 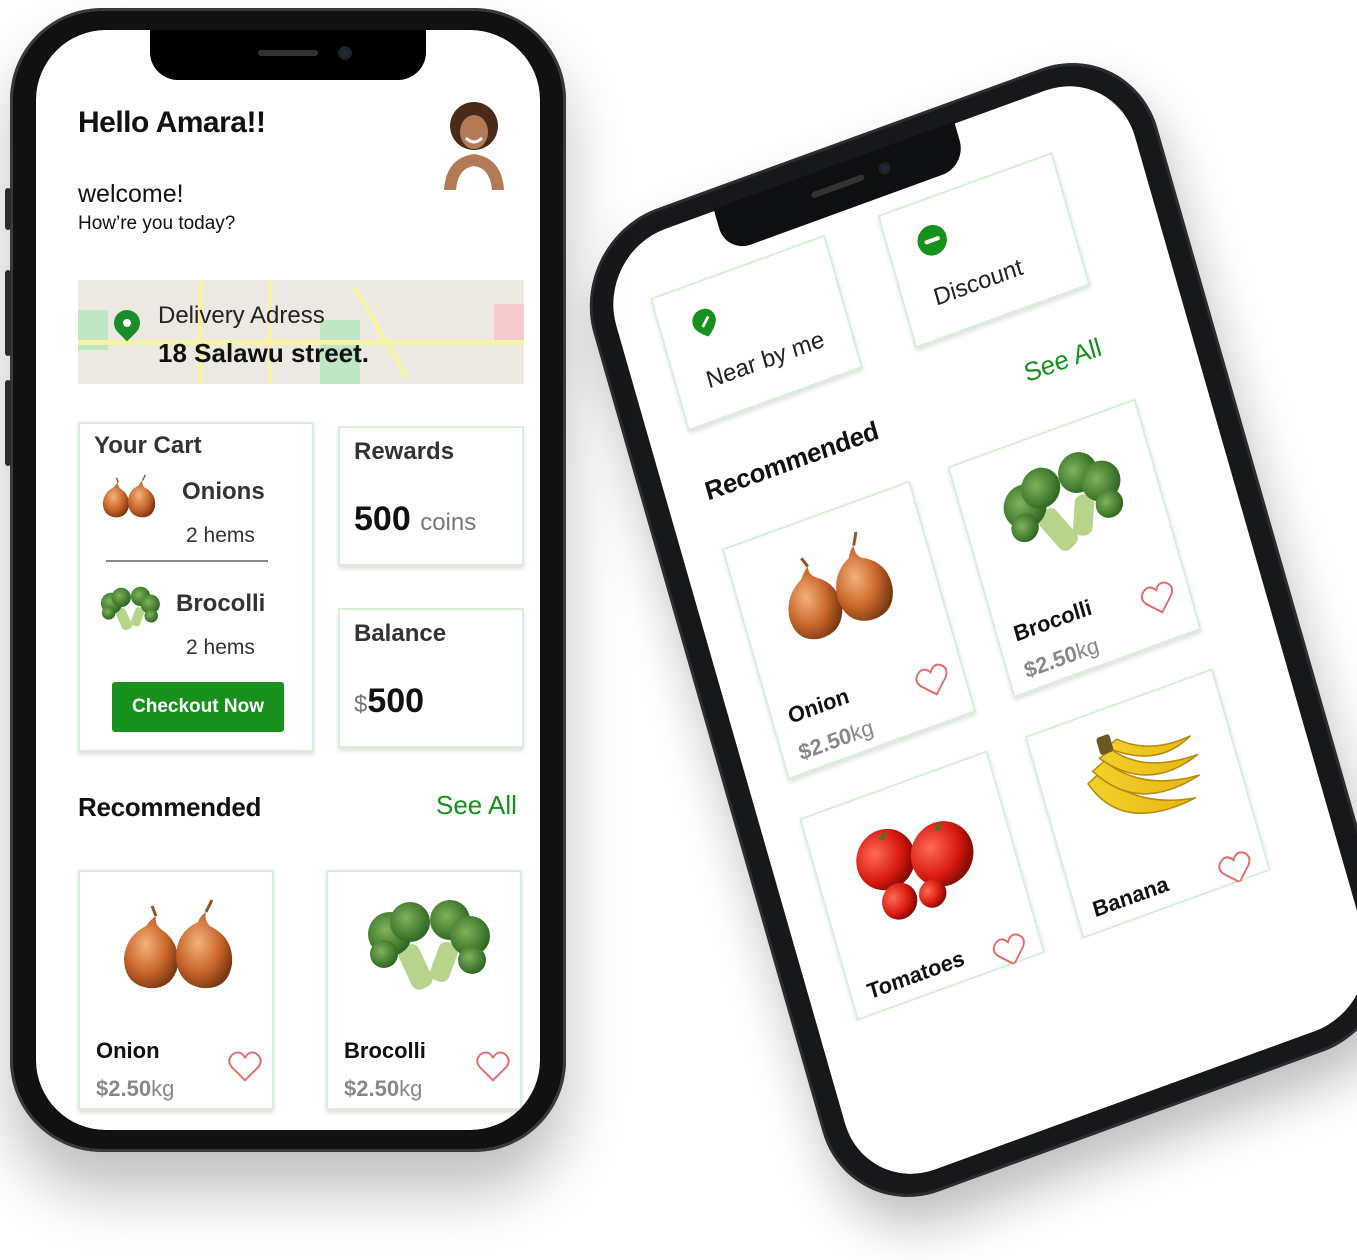 What do you see at coordinates (198, 707) in the screenshot?
I see `checkout-button: Checkout Now` at bounding box center [198, 707].